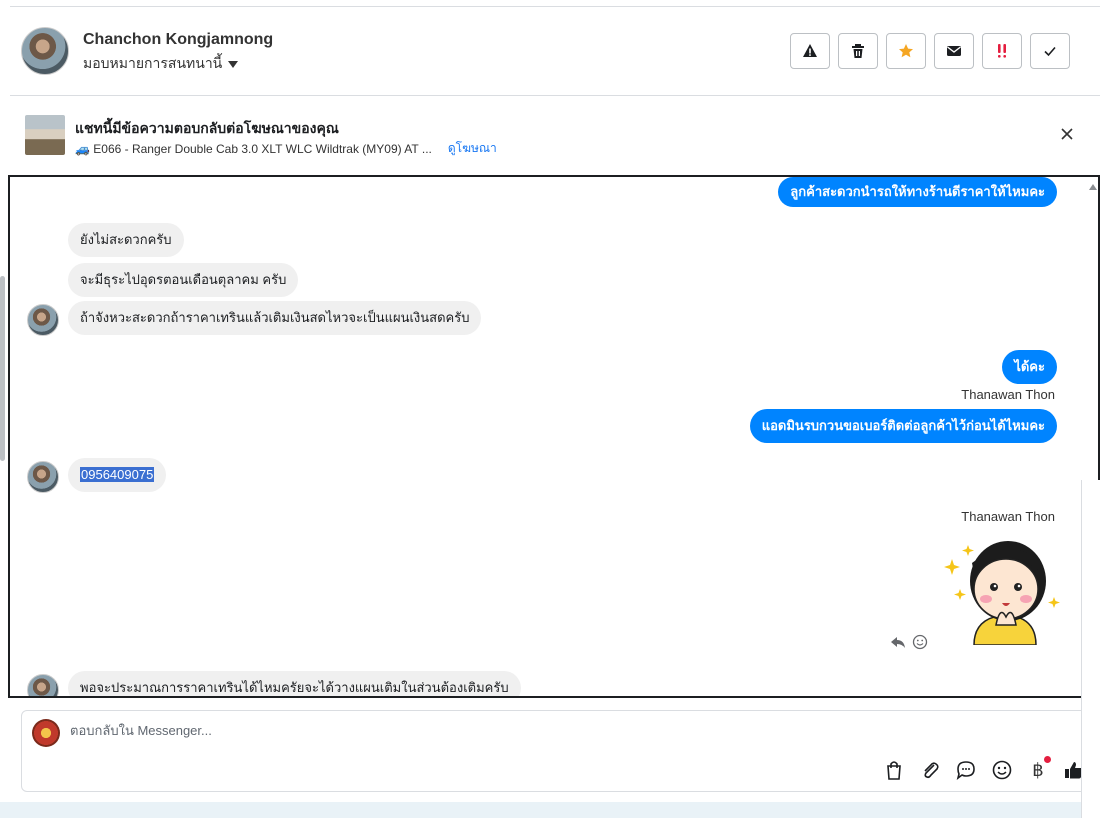 The width and height of the screenshot is (1100, 818). What do you see at coordinates (470, 730) in the screenshot?
I see `reply-input` at bounding box center [470, 730].